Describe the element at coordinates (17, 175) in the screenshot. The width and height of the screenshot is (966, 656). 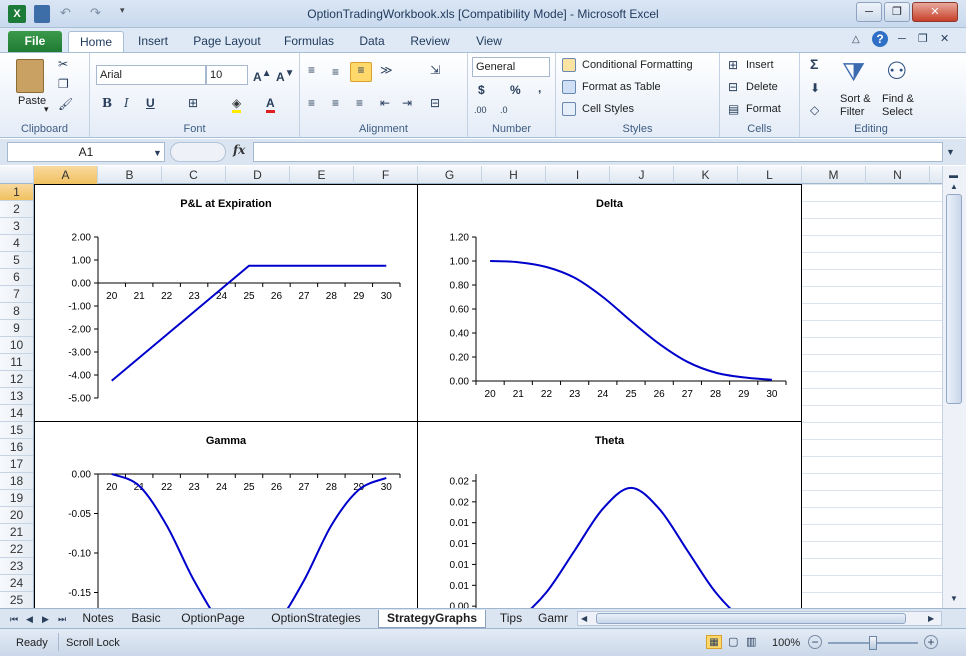
I see `select-all-corner` at that location.